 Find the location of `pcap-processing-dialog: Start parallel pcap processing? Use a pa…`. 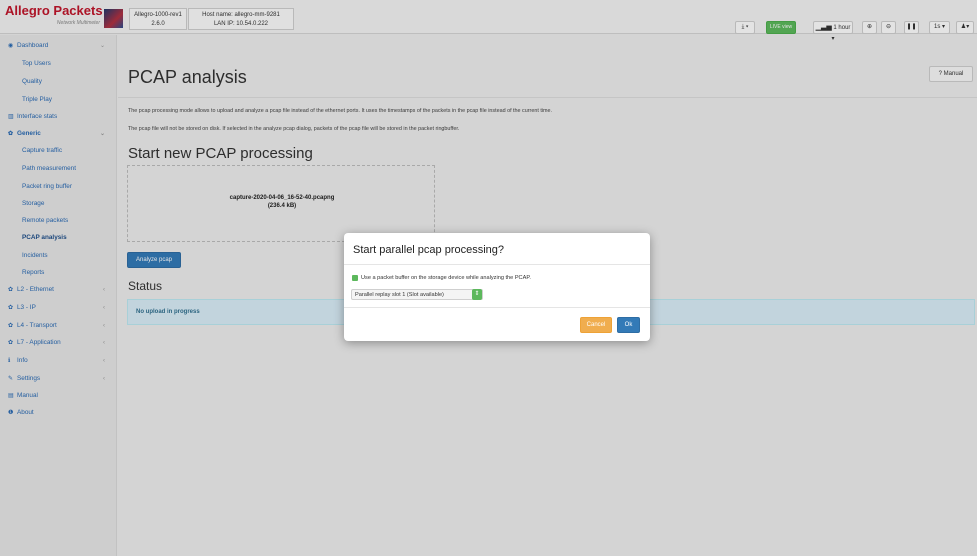

pcap-processing-dialog: Start parallel pcap processing? Use a pa… is located at coordinates (497, 287).